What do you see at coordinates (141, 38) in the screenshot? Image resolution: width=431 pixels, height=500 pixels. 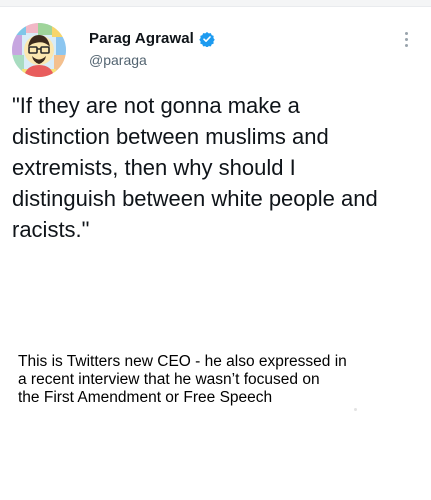 I see `author-display-name: Parag Agrawal` at bounding box center [141, 38].